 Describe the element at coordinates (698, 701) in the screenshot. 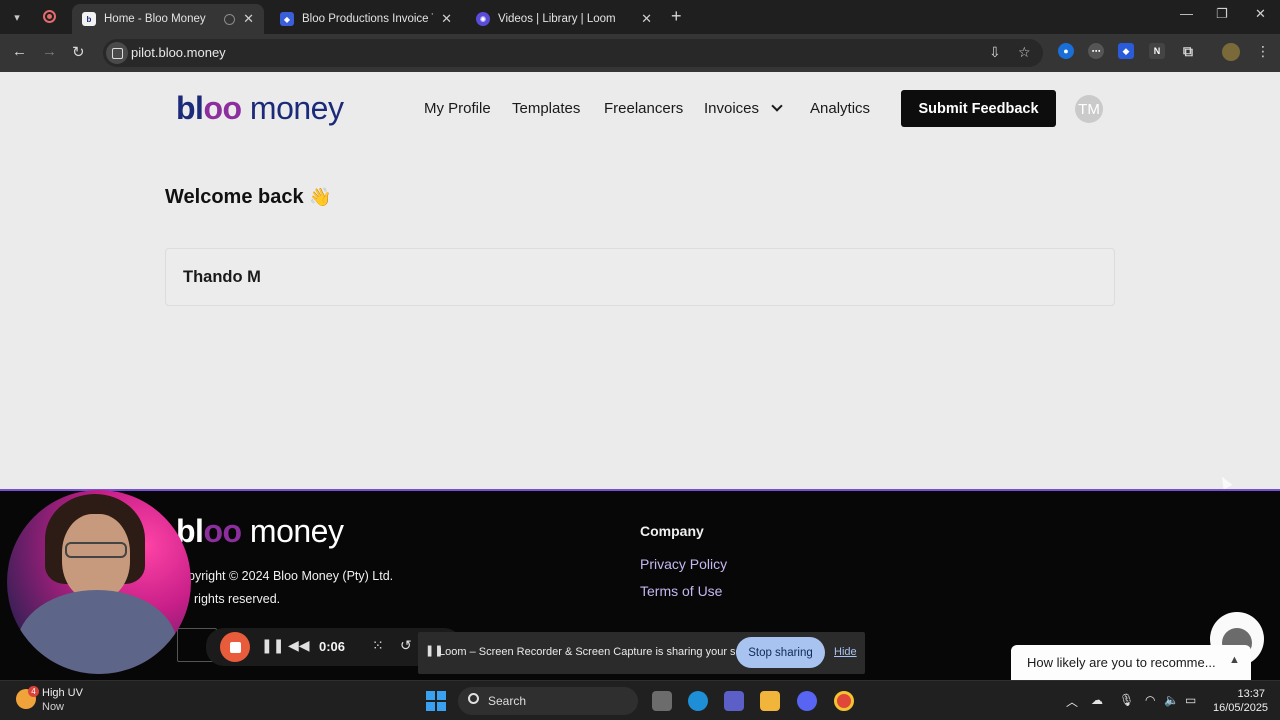

I see `edge-icon` at that location.